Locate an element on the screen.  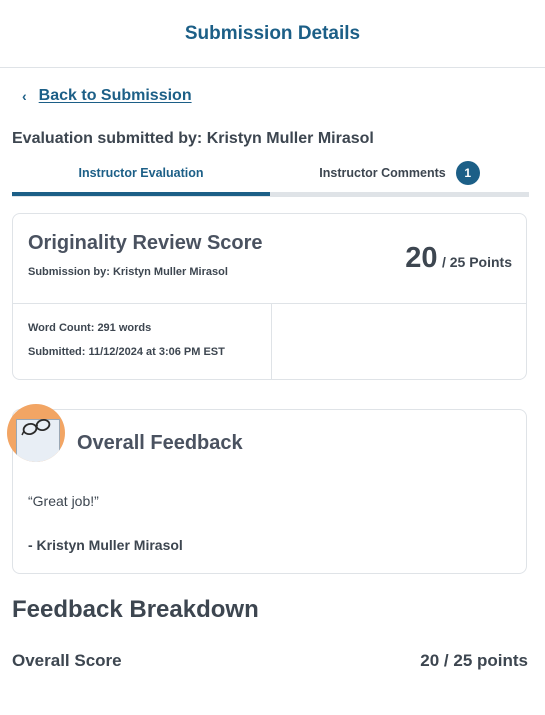
feedback-quote: “Great job!” is located at coordinates (63, 501).